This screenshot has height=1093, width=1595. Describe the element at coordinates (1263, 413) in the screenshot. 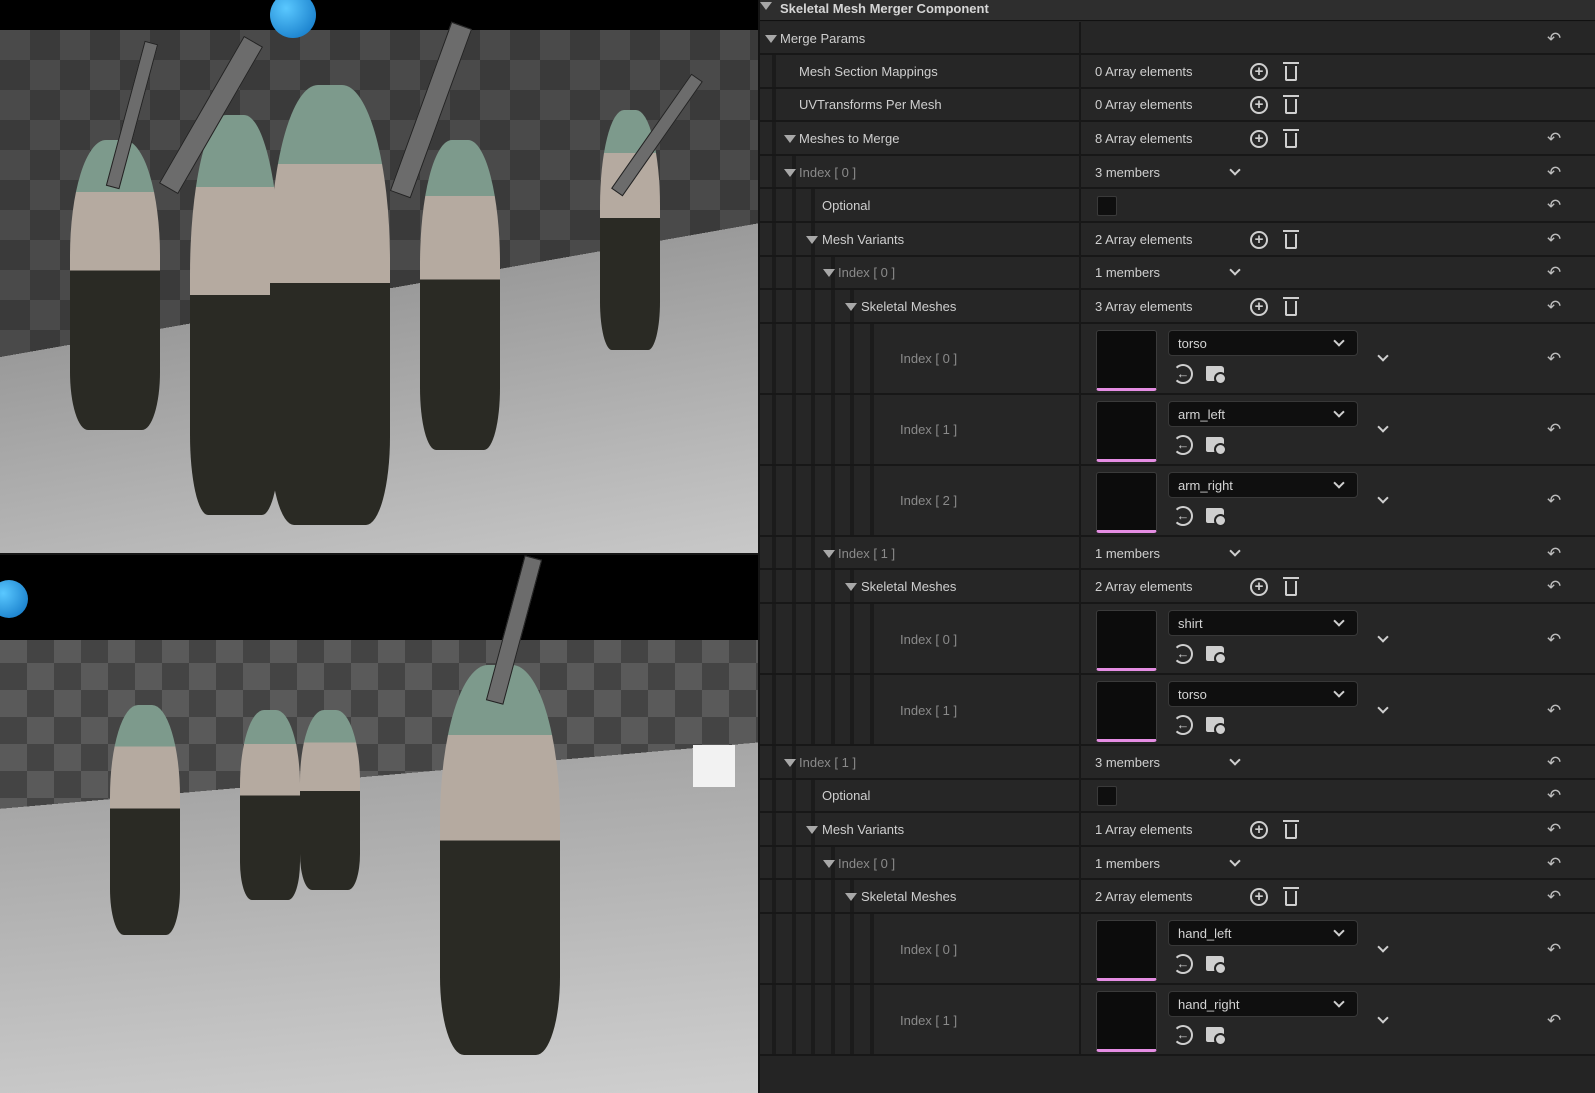

I see `asset-picker-combo: arm_left` at that location.